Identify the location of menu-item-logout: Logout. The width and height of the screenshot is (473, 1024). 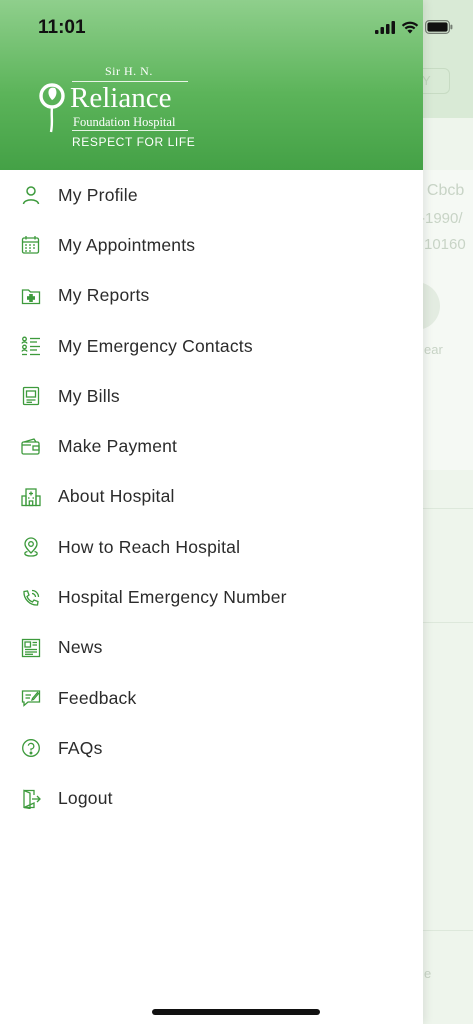
(211, 799).